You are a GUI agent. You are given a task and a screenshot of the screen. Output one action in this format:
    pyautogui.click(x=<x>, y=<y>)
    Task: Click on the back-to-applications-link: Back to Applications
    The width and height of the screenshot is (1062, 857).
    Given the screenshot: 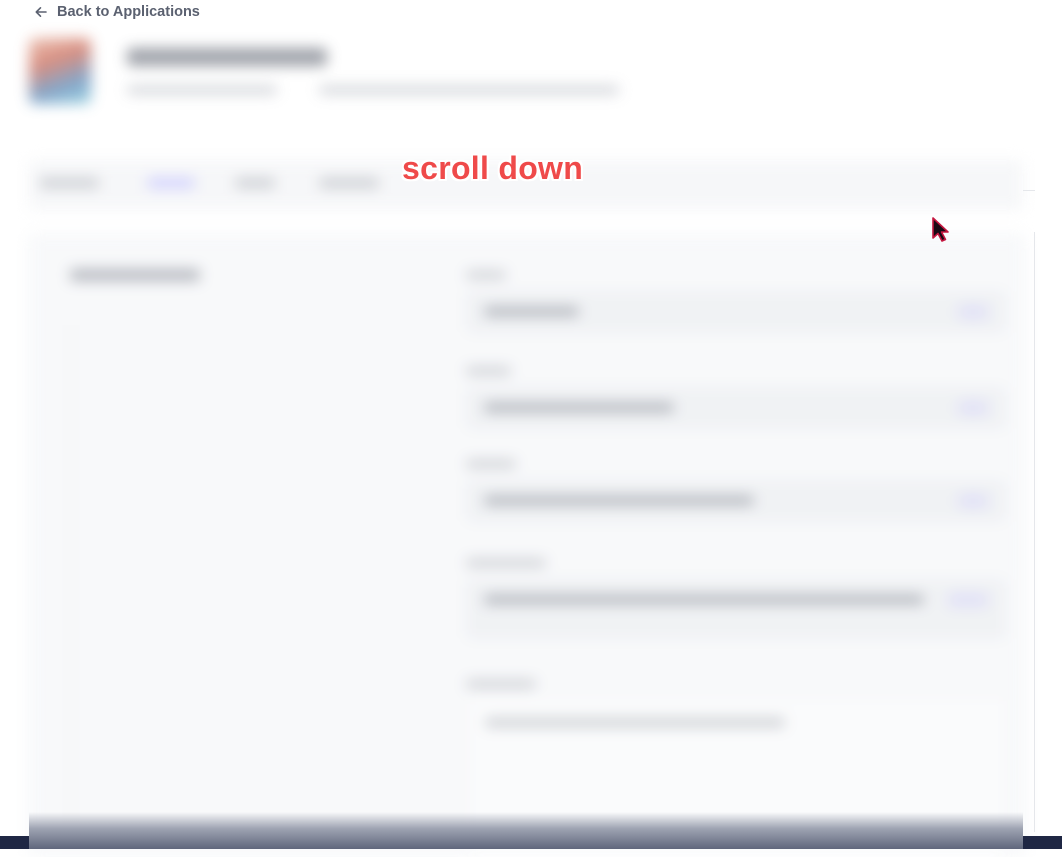 What is the action you would take?
    pyautogui.click(x=117, y=12)
    